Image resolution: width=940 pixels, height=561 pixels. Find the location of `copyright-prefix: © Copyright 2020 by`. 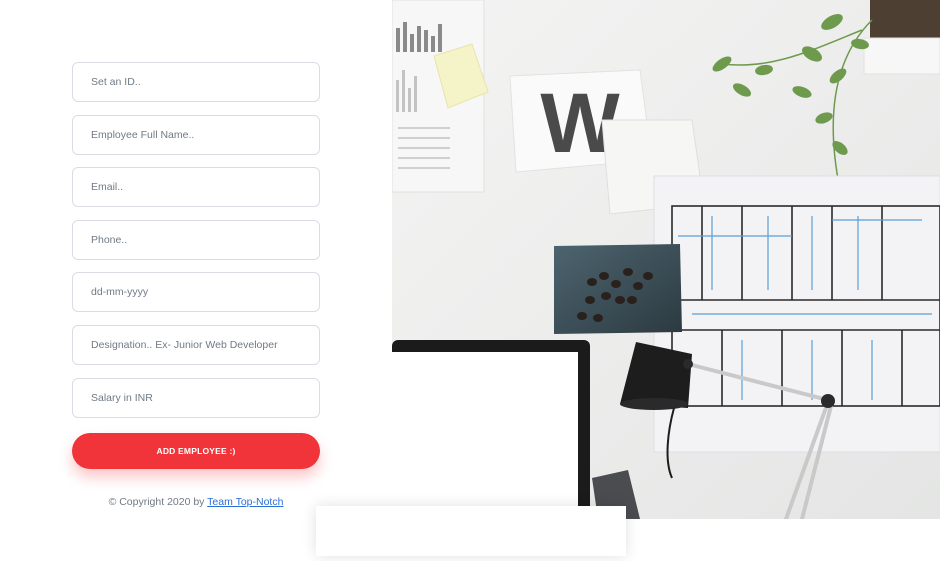

copyright-prefix: © Copyright 2020 by is located at coordinates (156, 502).